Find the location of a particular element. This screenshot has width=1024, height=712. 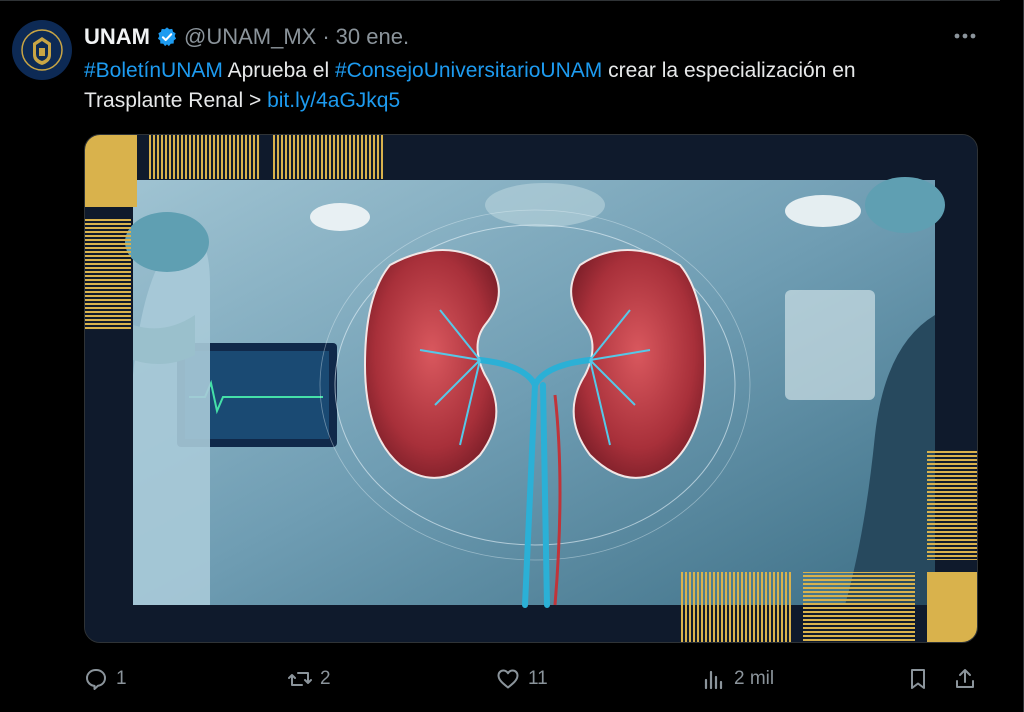

tweet-text-part: Aprueba el is located at coordinates (278, 70).